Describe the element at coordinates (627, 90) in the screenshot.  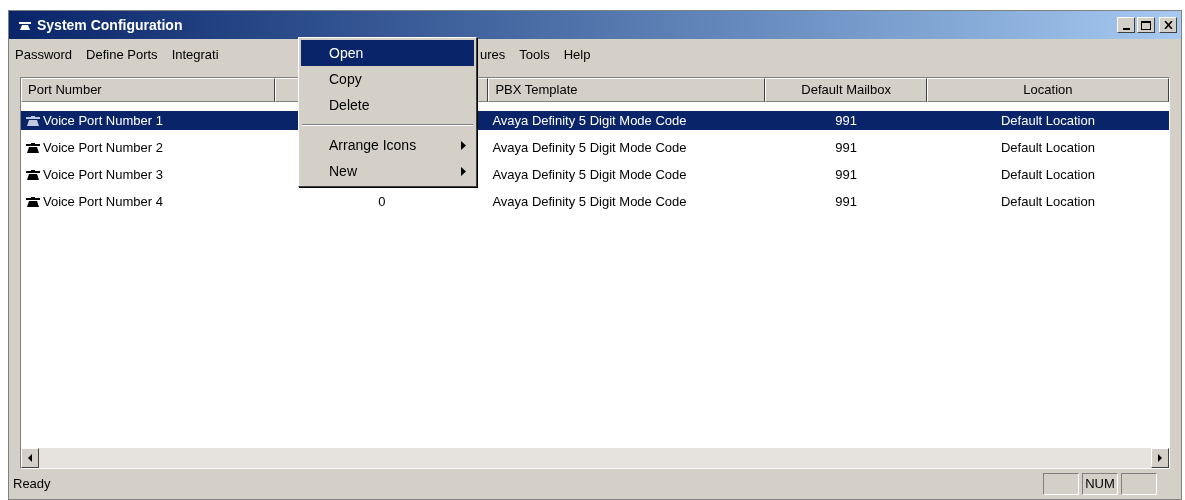
I see `column-header: PBX Template` at that location.